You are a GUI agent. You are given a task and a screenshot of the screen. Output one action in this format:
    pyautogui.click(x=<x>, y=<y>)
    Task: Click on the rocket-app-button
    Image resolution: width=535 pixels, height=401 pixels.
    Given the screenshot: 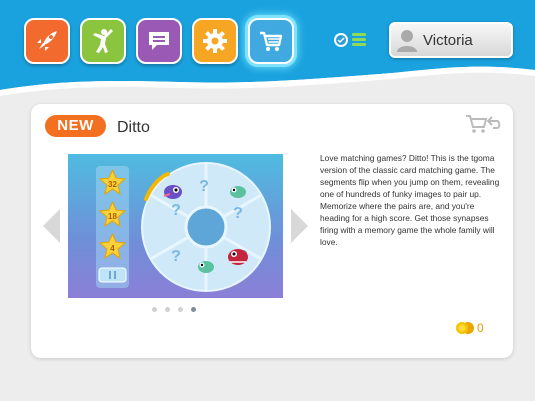 What is the action you would take?
    pyautogui.click(x=47, y=41)
    